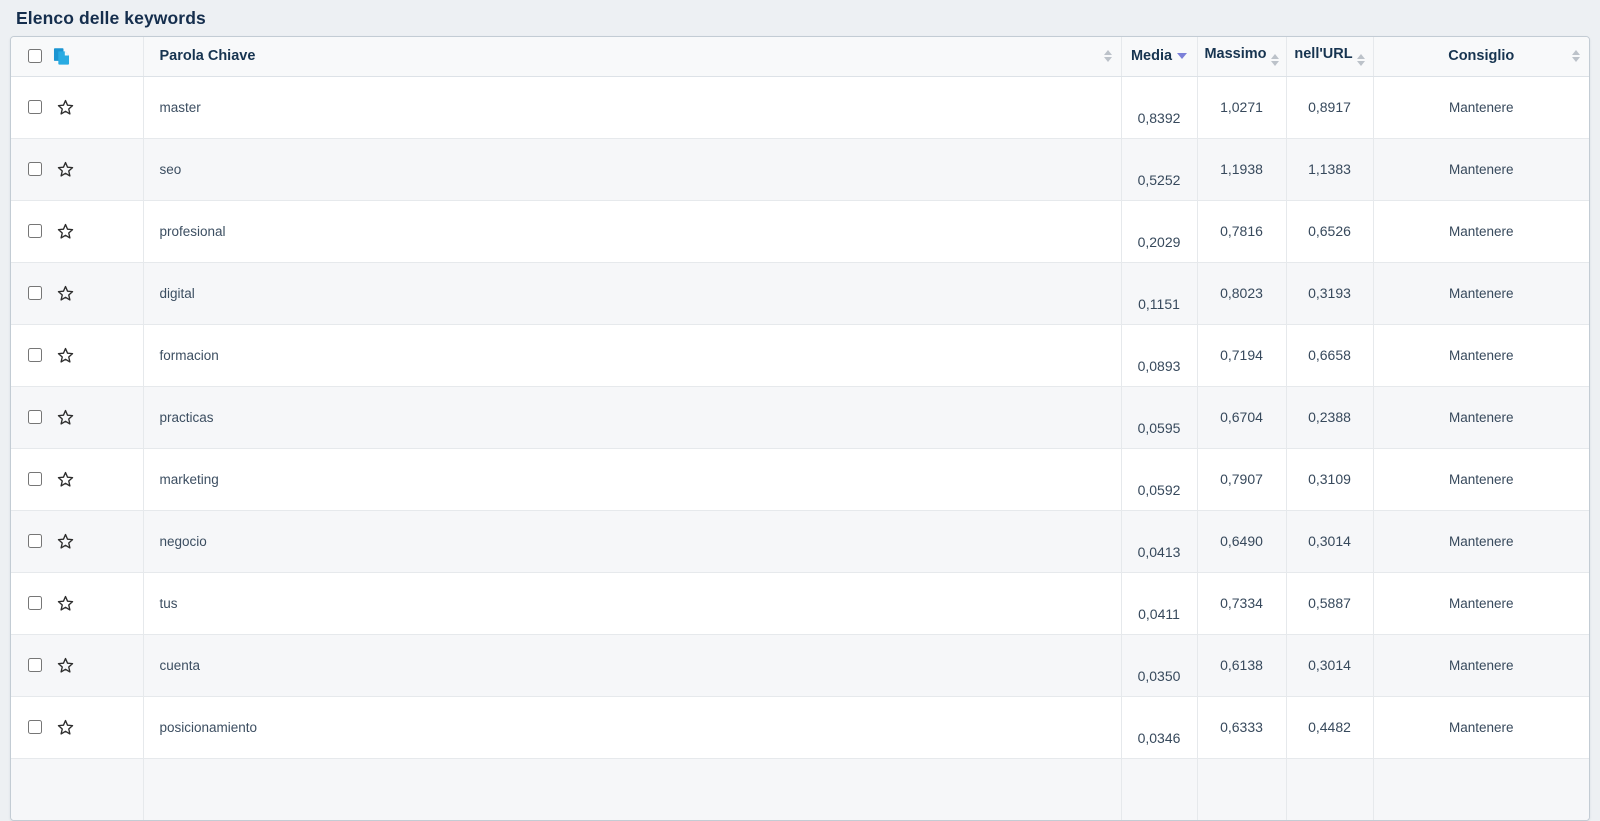 The width and height of the screenshot is (1600, 821). Describe the element at coordinates (631, 478) in the screenshot. I see `keyword-cell: marketing` at that location.